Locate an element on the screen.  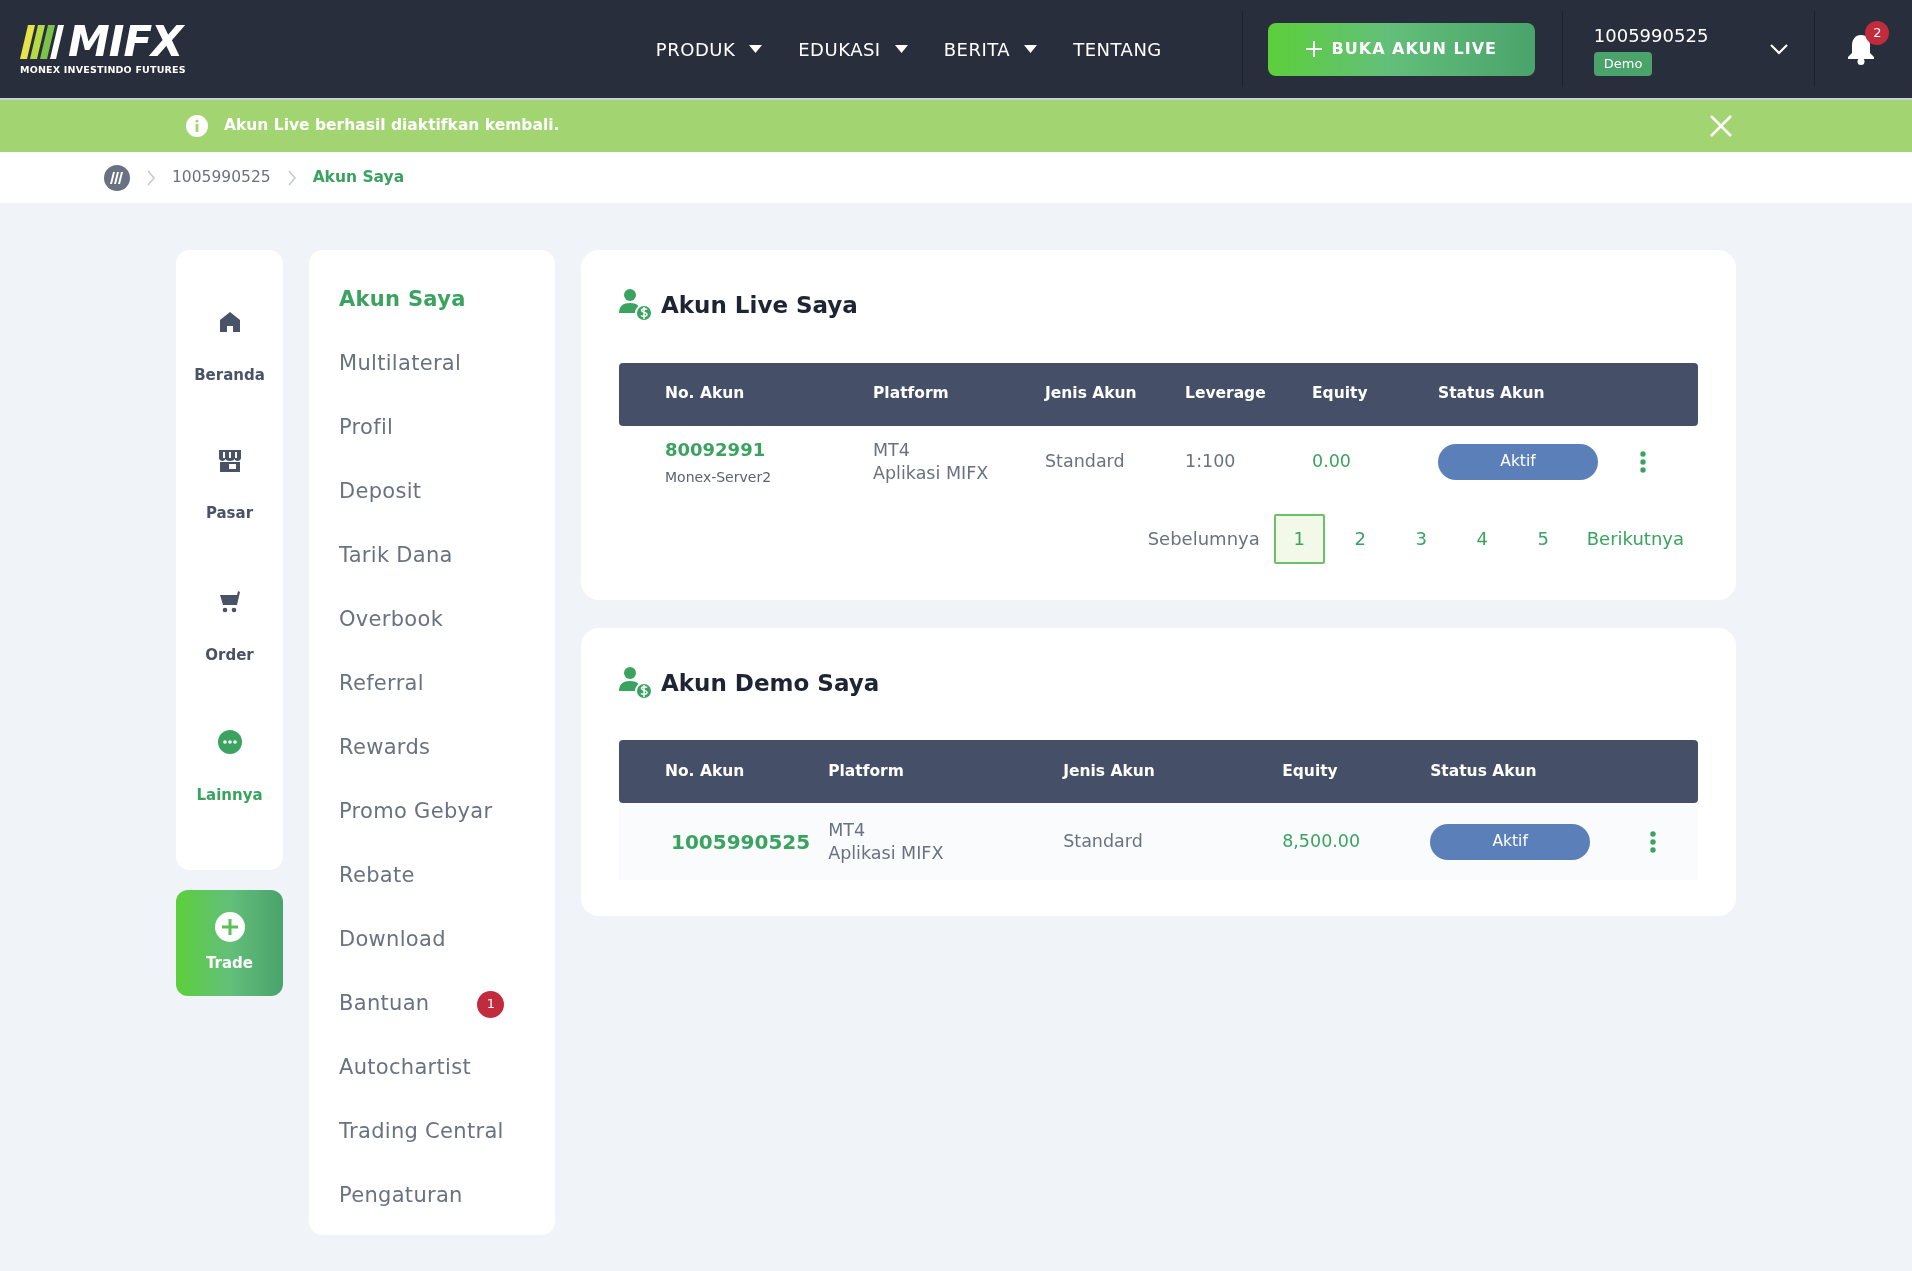
chevron-down-icon is located at coordinates (1779, 49).